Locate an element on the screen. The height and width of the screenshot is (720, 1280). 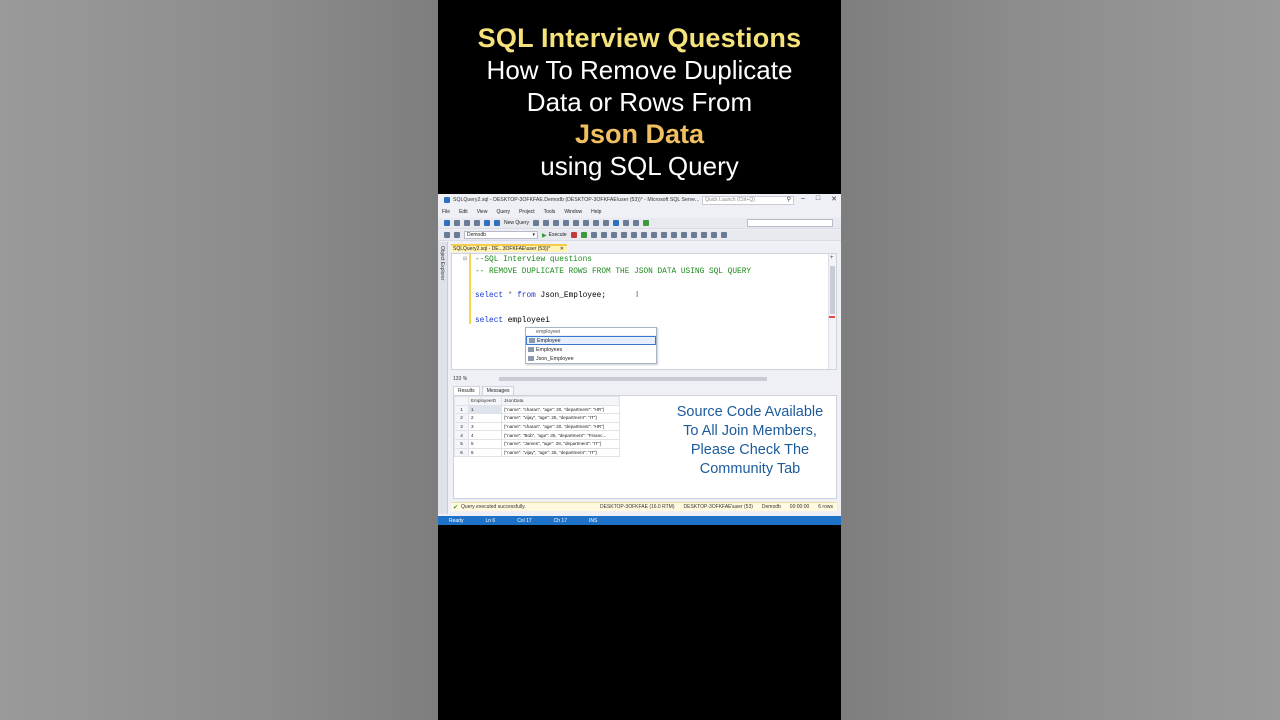
editor-vertical-scrollbar: + is located at coordinates (832, 311).